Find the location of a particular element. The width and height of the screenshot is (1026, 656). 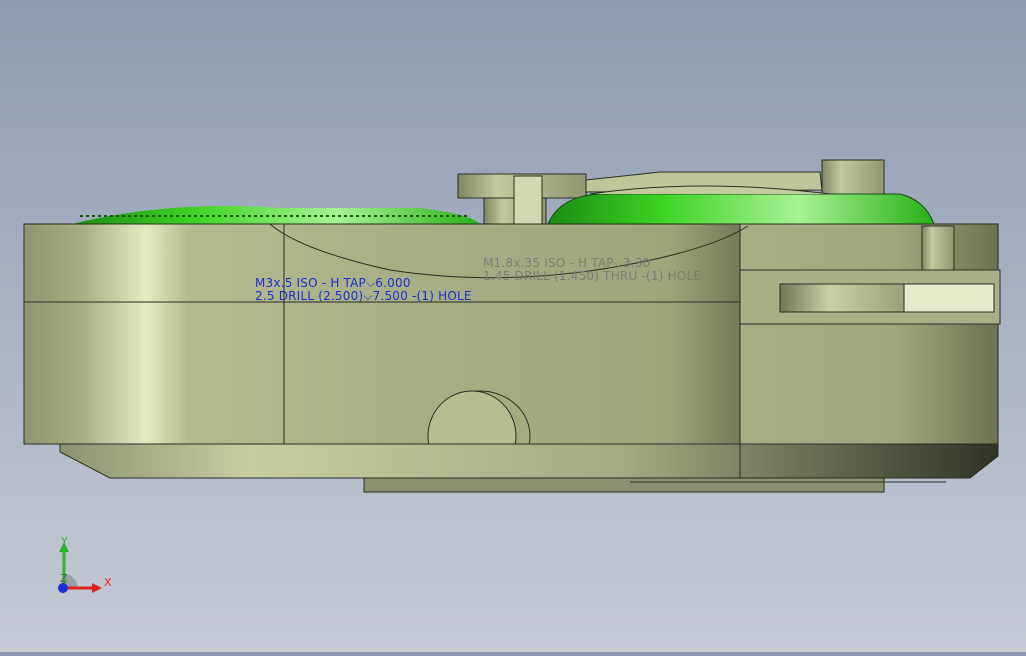

callout-line1: M1.8x.35 ISO - H TAP is located at coordinates (548, 263).